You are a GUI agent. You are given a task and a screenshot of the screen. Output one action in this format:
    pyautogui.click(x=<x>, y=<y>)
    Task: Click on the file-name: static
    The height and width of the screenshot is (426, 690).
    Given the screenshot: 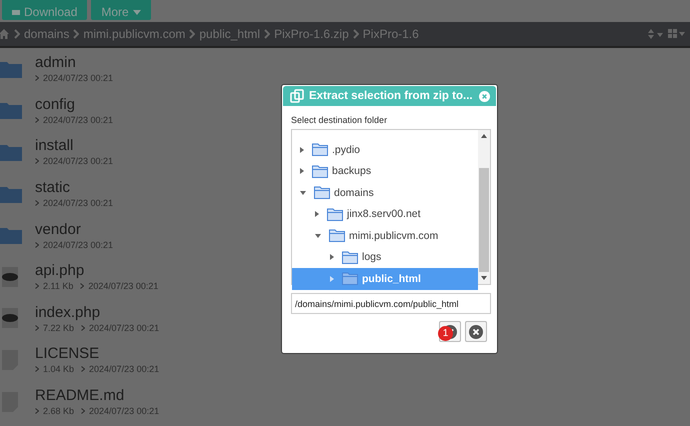 What is the action you would take?
    pyautogui.click(x=75, y=187)
    